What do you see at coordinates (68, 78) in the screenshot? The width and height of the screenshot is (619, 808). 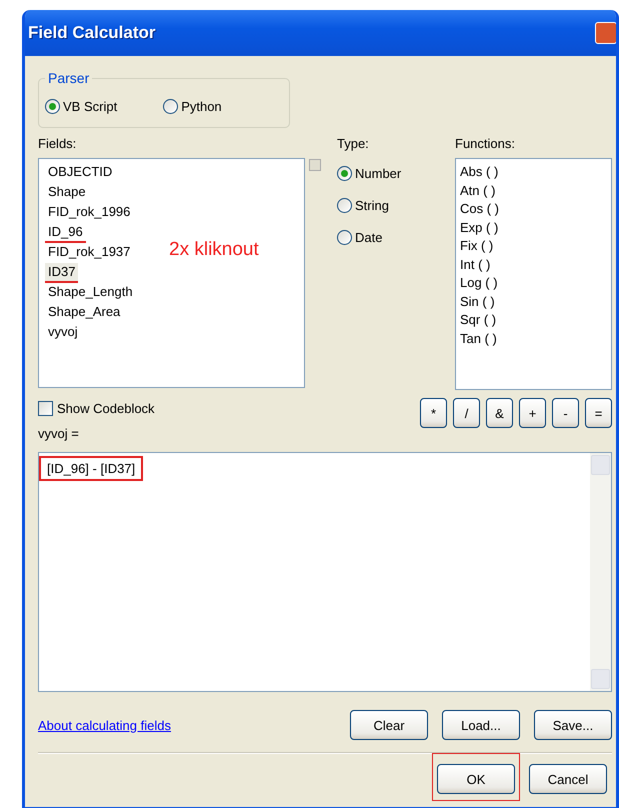 I see `group-label: Parser` at bounding box center [68, 78].